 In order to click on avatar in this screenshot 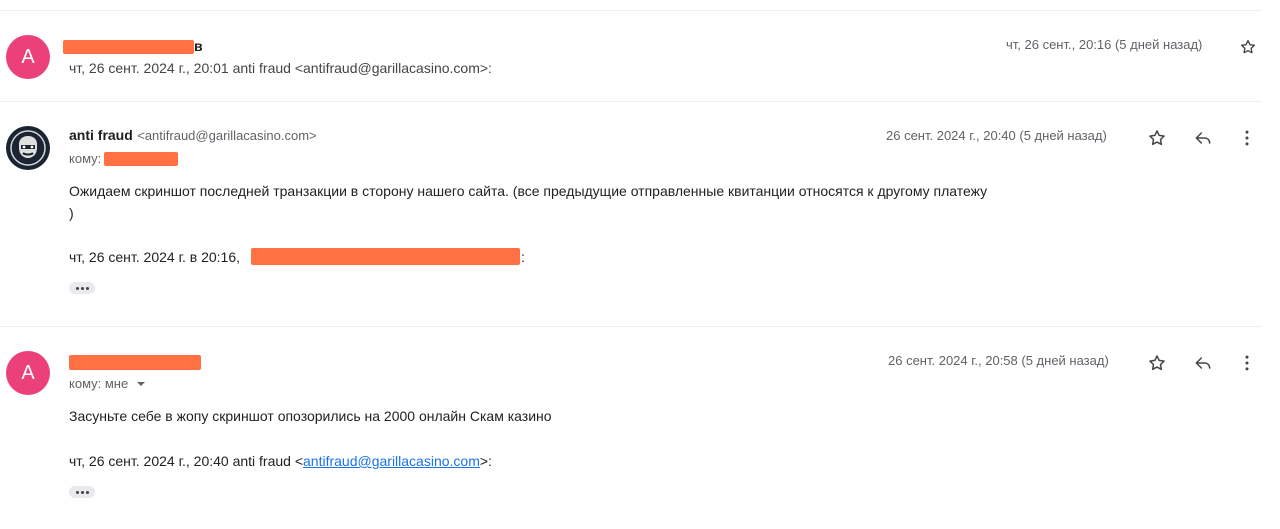, I will do `click(28, 148)`.